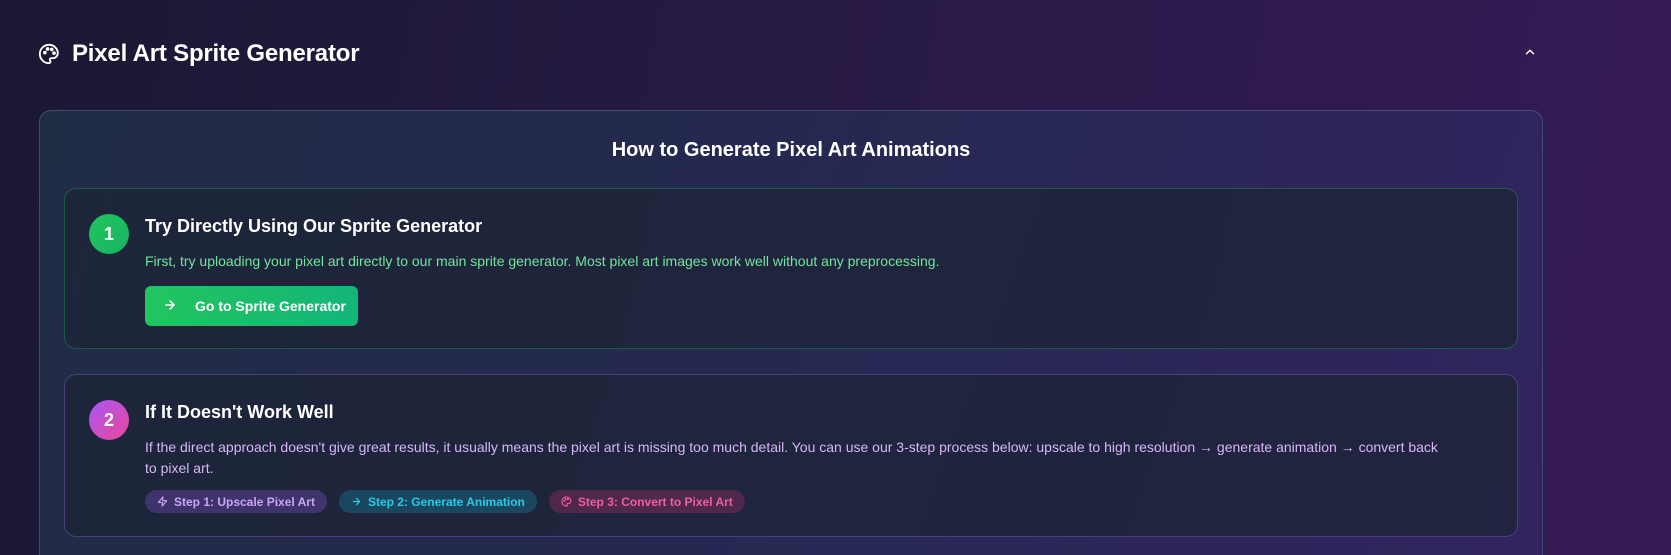 The image size is (1671, 555). I want to click on page-header: Pixel Art Sprite Generator, so click(790, 54).